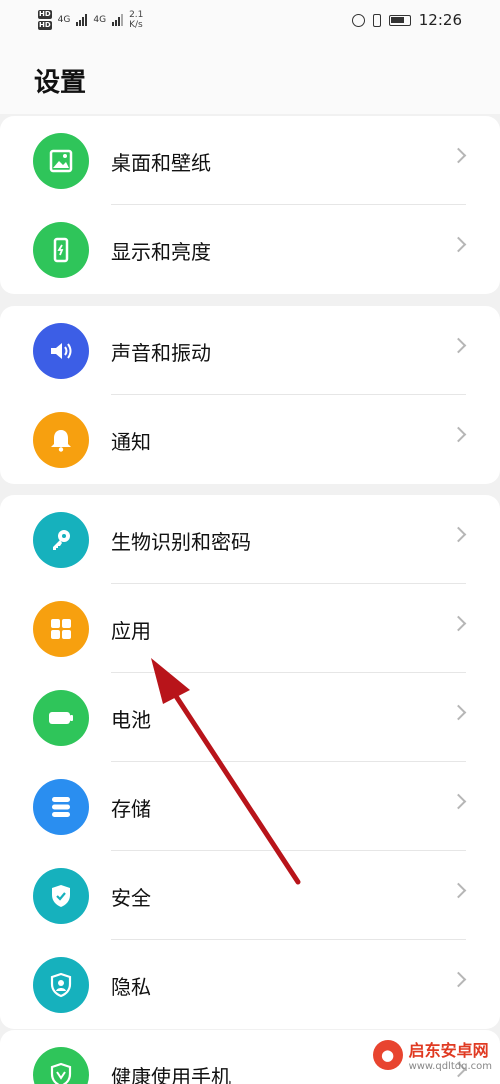 The width and height of the screenshot is (500, 1084). I want to click on settings-item-notifications: 通知, so click(250, 439).